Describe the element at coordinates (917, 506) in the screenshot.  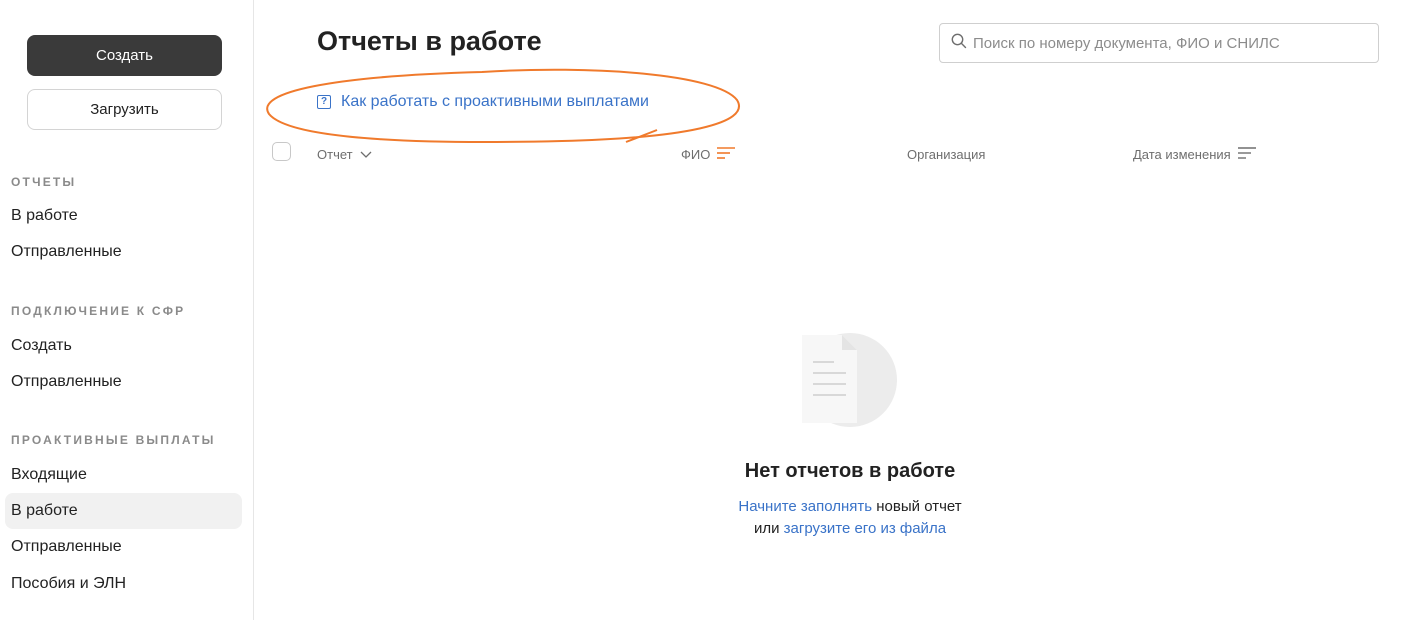
I see `empty-state-text-1: новый отчет` at that location.